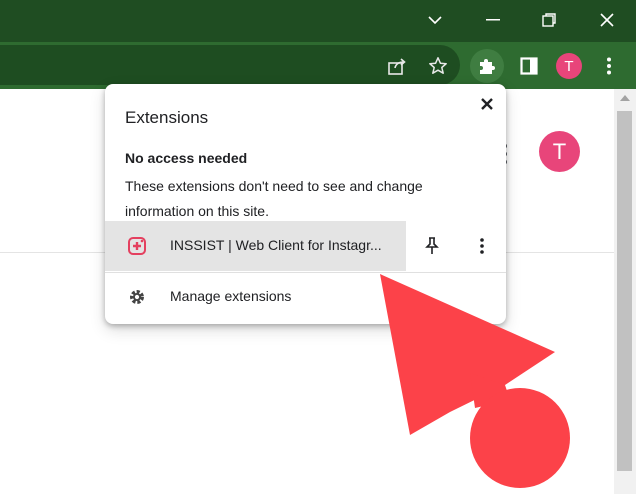 This screenshot has height=494, width=636. What do you see at coordinates (625, 98) in the screenshot?
I see `scroll-up-arrow-icon` at bounding box center [625, 98].